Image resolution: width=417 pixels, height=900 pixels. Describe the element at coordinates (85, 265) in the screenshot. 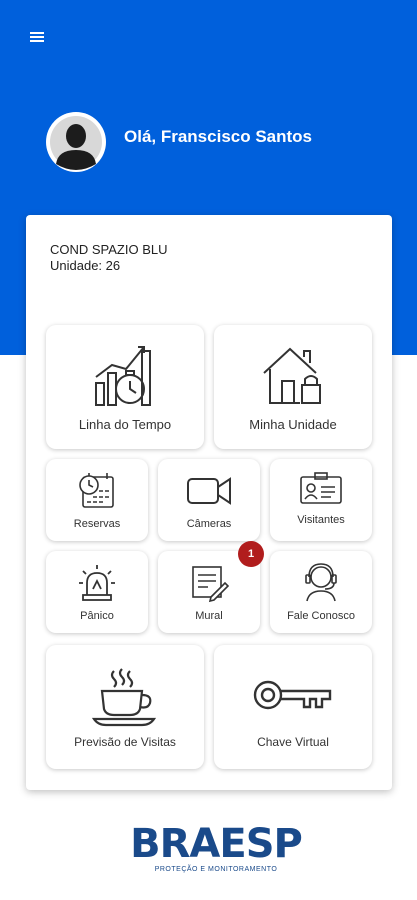

I see `unit-number: Unidade: 26` at that location.